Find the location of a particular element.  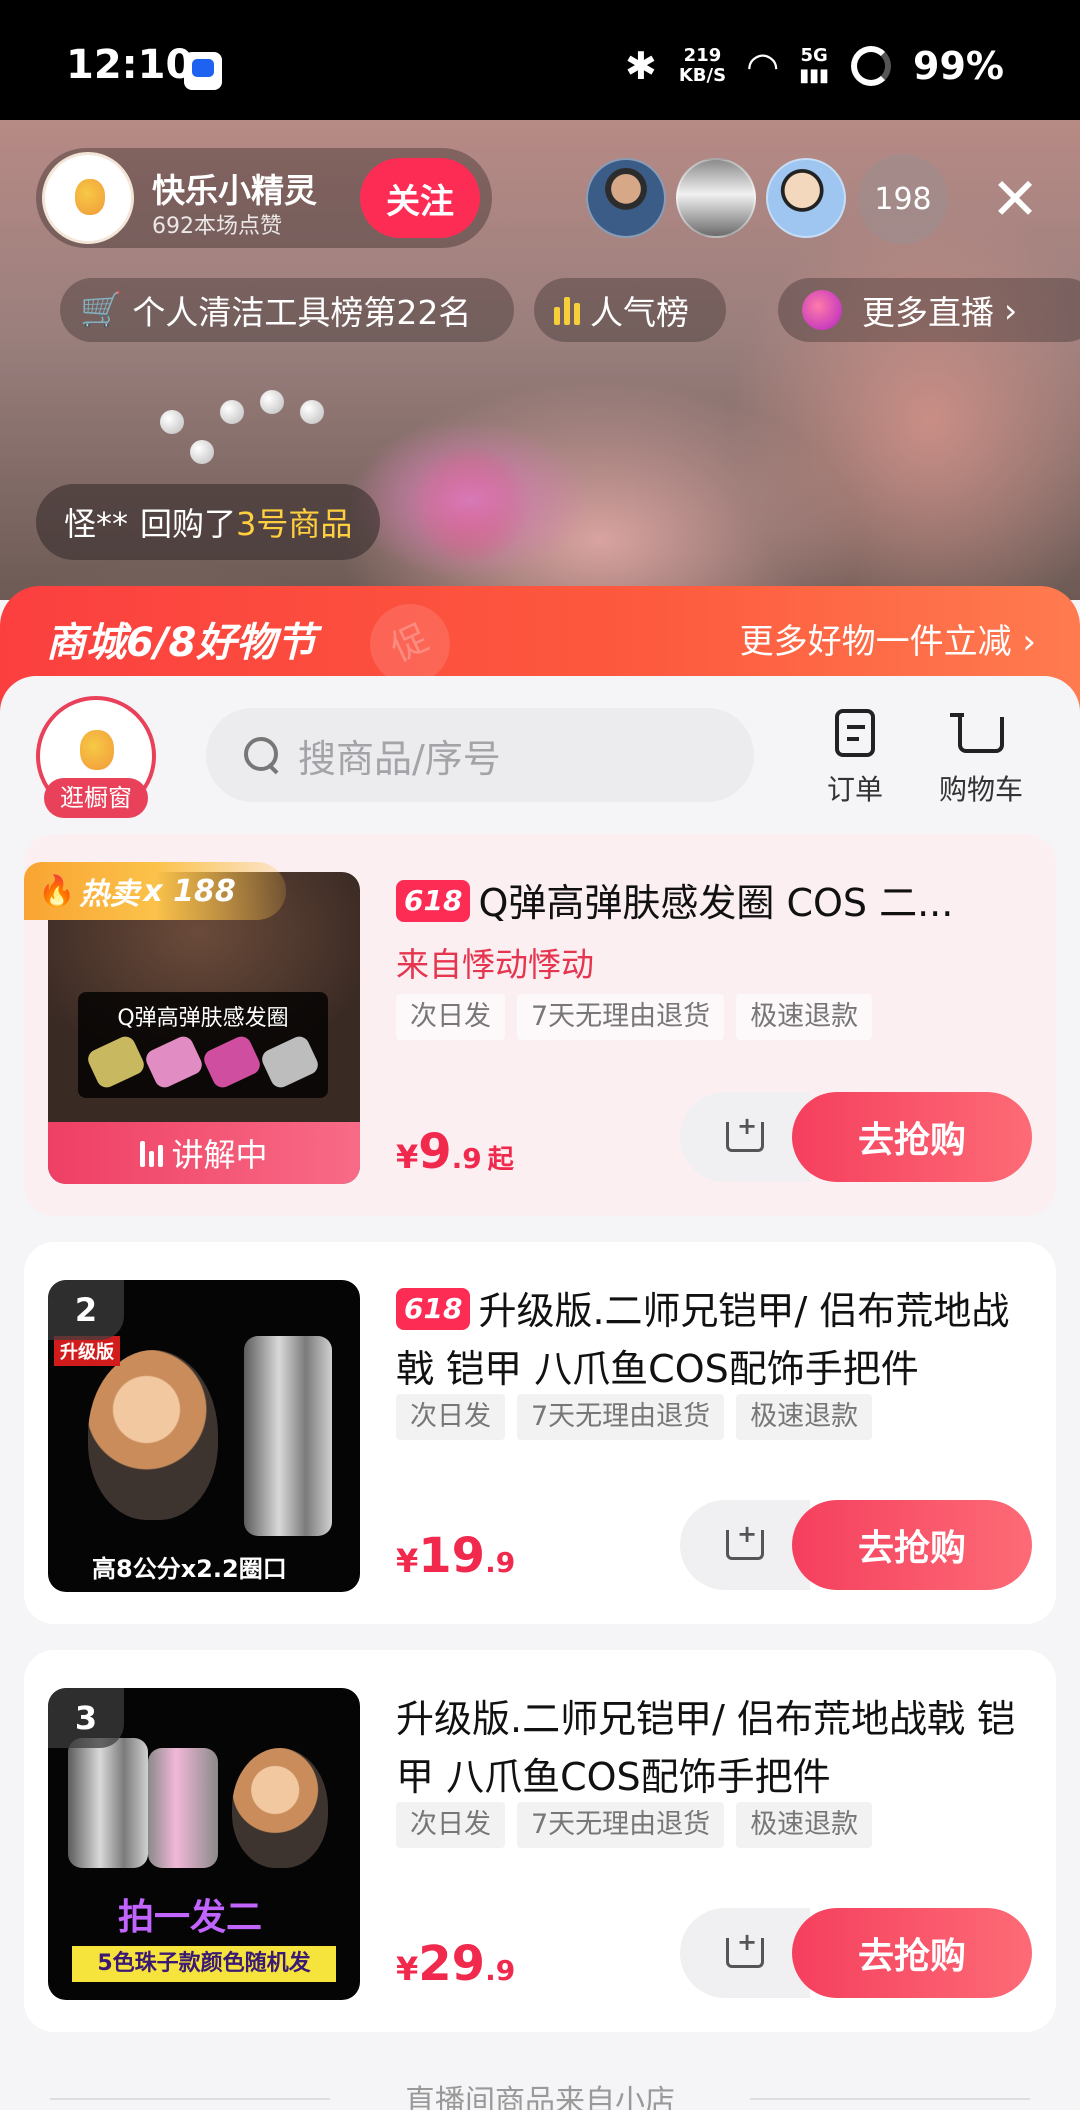

price-integer: 29 is located at coordinates (452, 1964).